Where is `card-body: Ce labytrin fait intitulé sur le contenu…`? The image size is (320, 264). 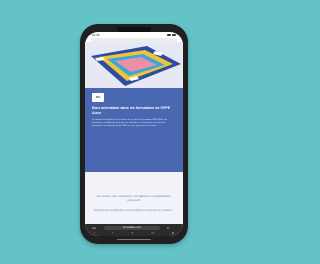 card-body: Ce labytrin fait intitulé sur le contenu… is located at coordinates (130, 123).